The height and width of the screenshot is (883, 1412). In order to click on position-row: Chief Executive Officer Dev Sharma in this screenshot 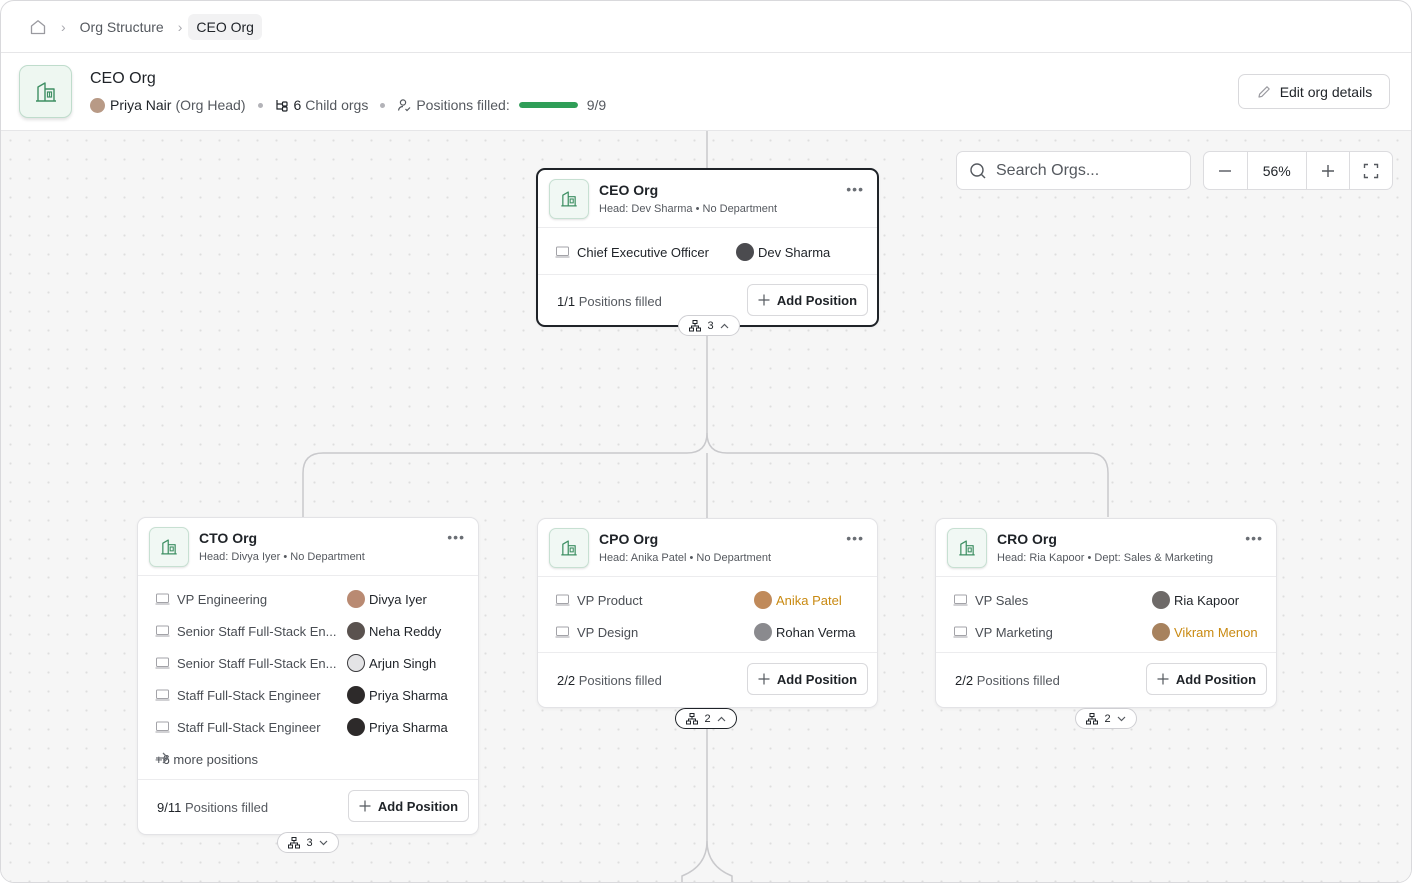, I will do `click(707, 252)`.